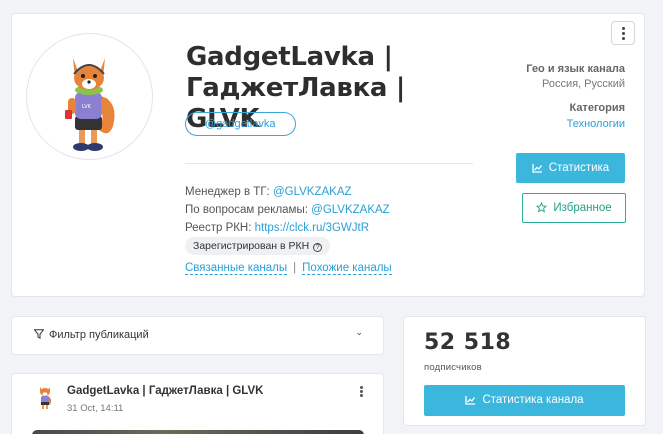 The image size is (663, 434). Describe the element at coordinates (597, 108) in the screenshot. I see `category-label: Категория` at that location.